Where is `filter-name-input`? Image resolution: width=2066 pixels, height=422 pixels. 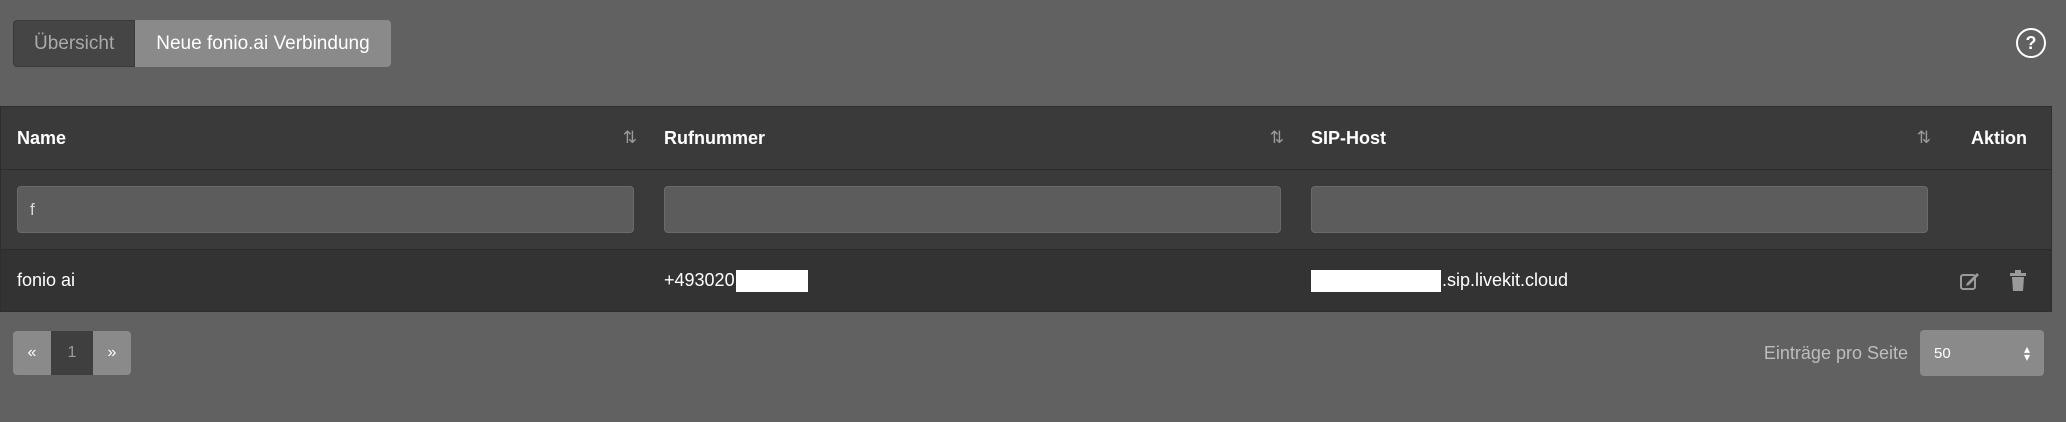 filter-name-input is located at coordinates (325, 209).